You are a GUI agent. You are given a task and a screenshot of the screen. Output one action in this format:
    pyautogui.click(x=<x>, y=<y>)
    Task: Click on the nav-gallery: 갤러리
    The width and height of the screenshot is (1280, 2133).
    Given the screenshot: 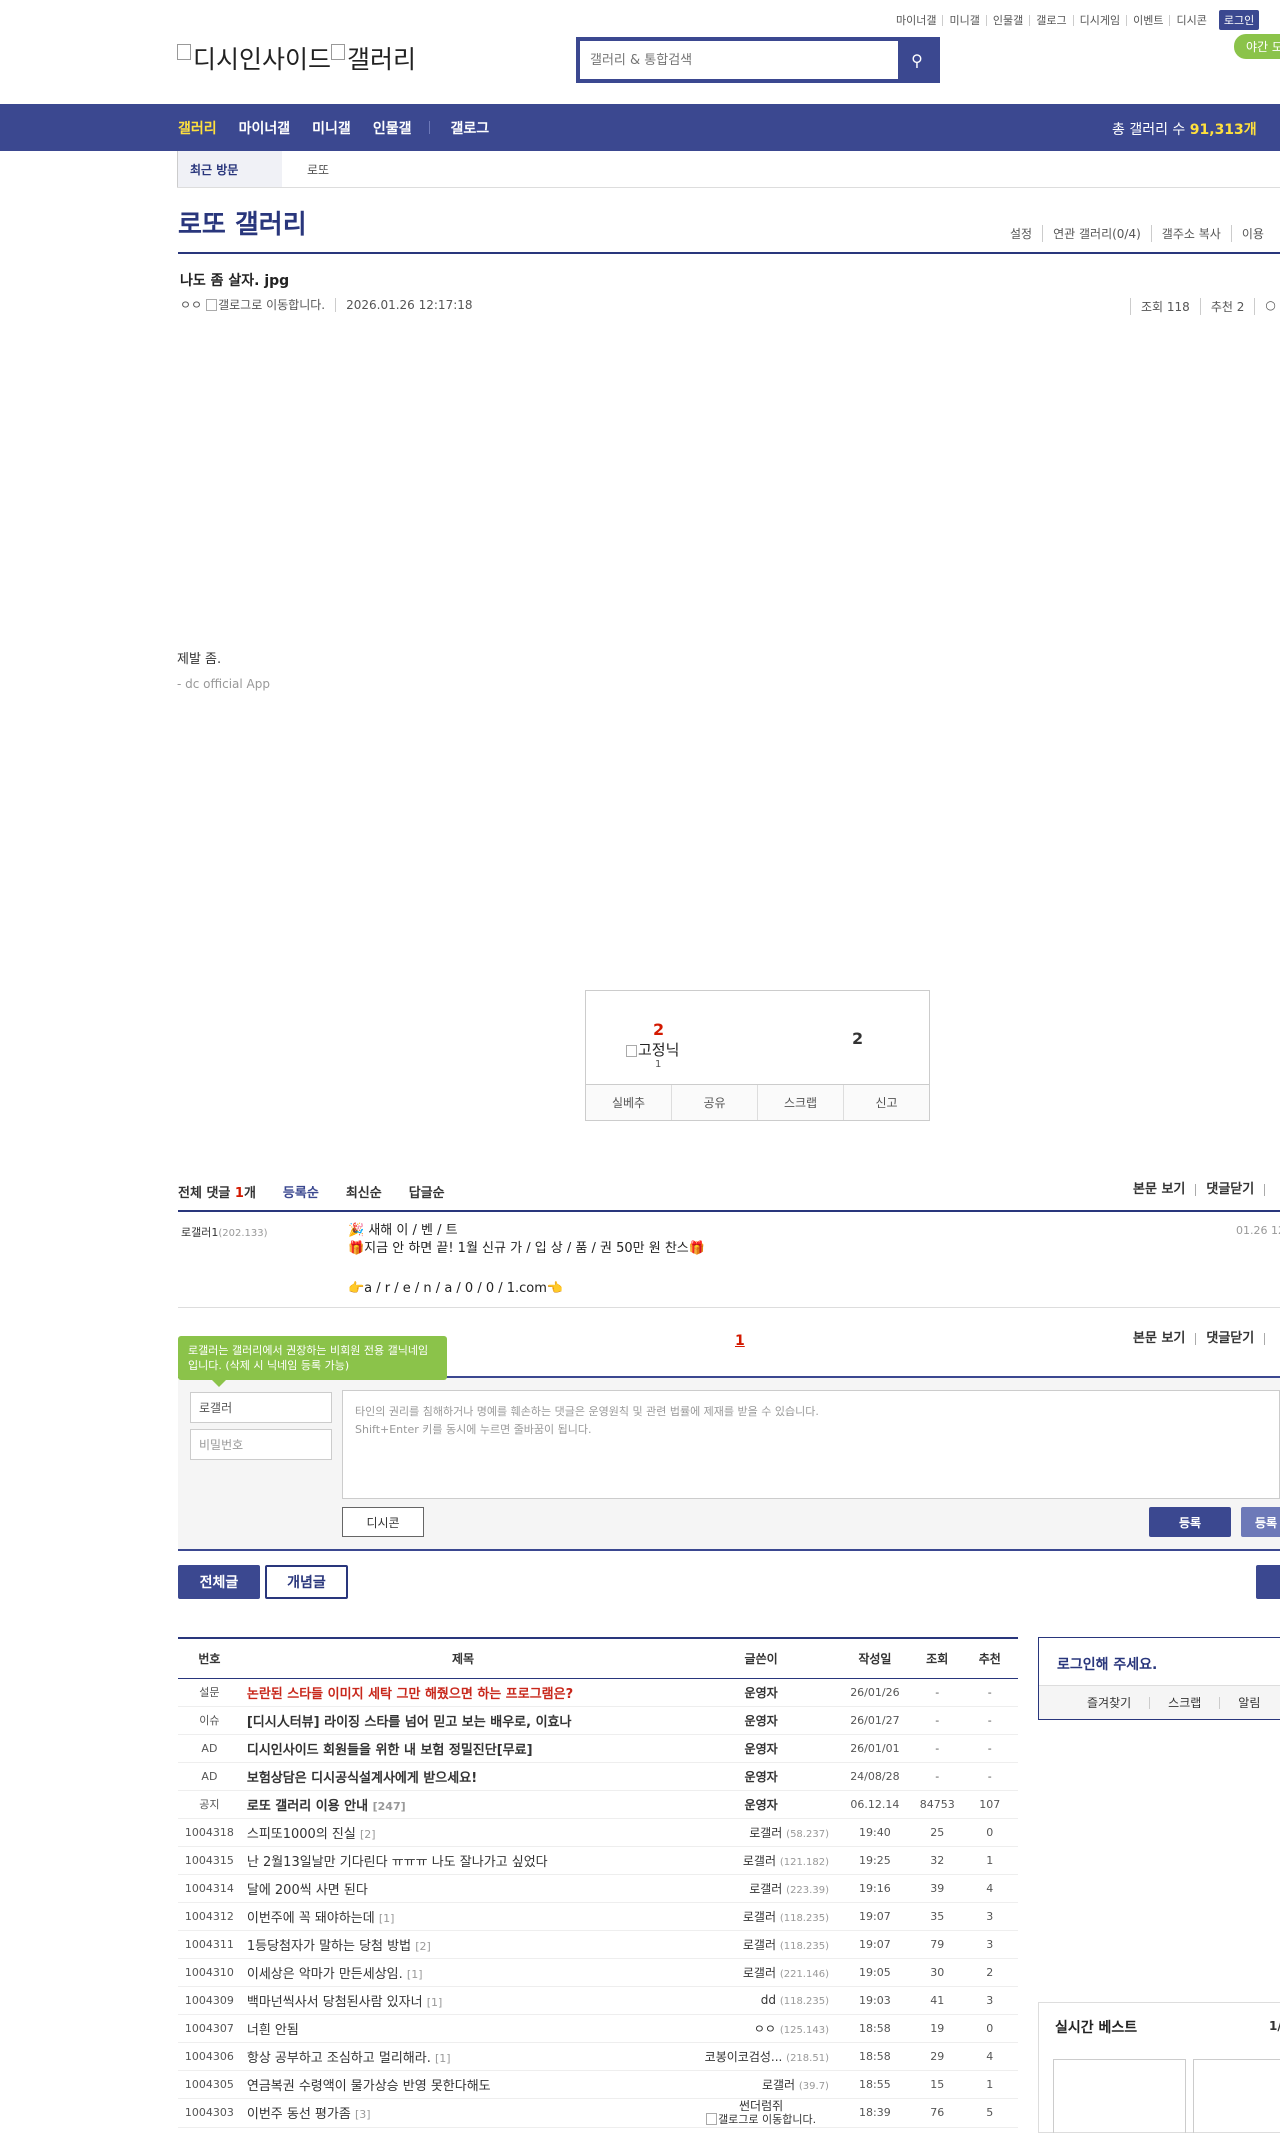 What is the action you would take?
    pyautogui.click(x=197, y=128)
    